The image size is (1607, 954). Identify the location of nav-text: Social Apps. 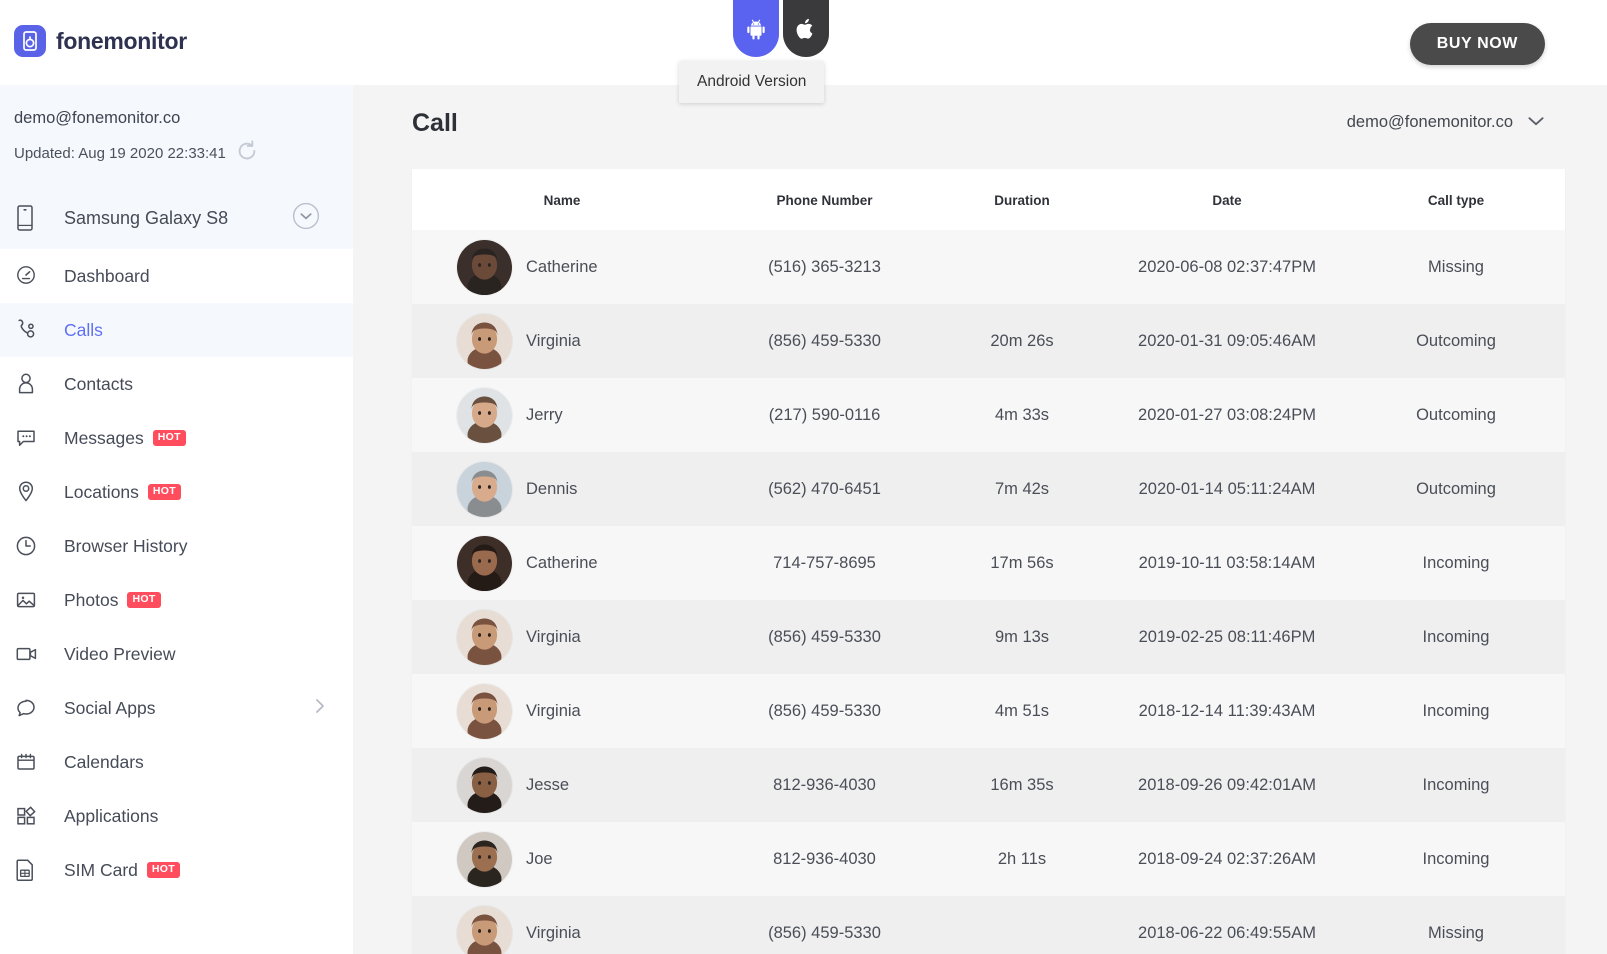
(110, 707).